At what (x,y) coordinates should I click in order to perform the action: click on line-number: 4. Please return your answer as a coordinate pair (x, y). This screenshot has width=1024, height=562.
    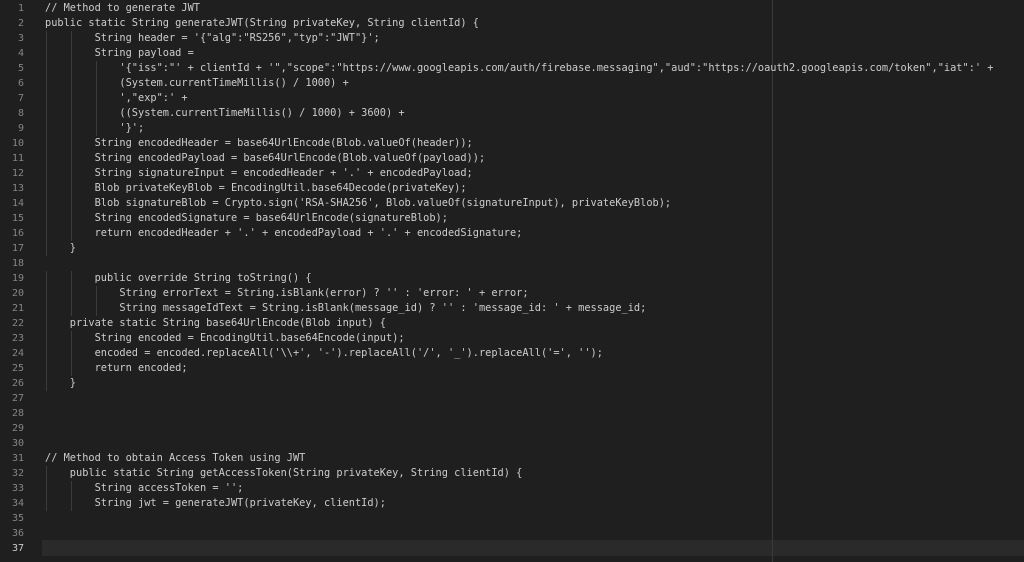
    Looking at the image, I should click on (20, 53).